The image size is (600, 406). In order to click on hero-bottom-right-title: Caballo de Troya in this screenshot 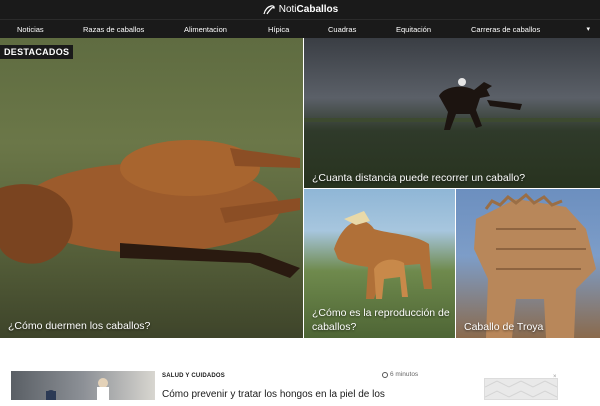, I will do `click(503, 327)`.